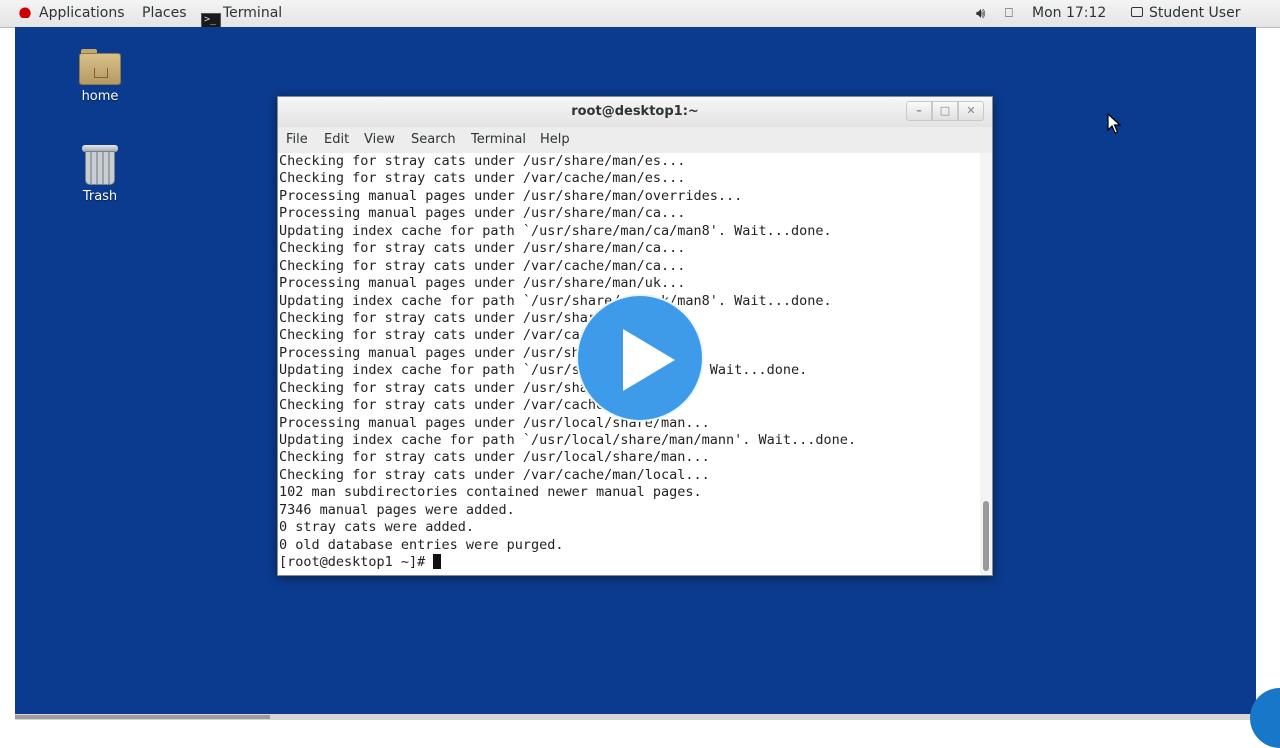 This screenshot has width=1280, height=748. I want to click on volume-icon: 🔊︎, so click(980, 13).